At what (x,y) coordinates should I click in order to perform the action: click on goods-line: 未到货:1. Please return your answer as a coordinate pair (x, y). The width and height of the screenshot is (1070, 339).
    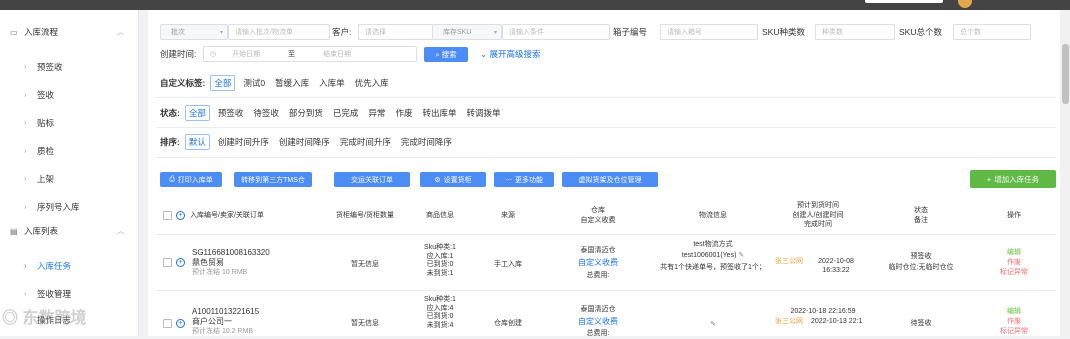
    Looking at the image, I should click on (440, 273).